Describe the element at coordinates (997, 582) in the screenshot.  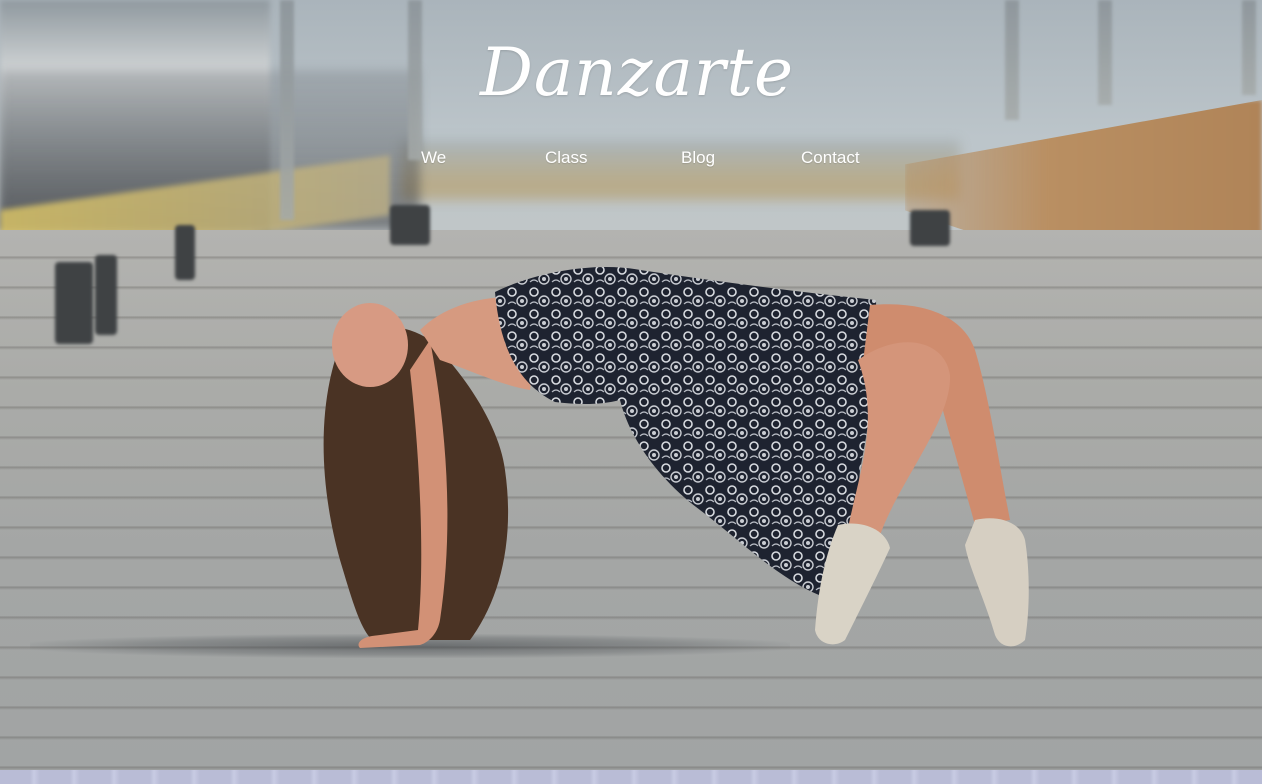
I see `pointe-shoe-right` at that location.